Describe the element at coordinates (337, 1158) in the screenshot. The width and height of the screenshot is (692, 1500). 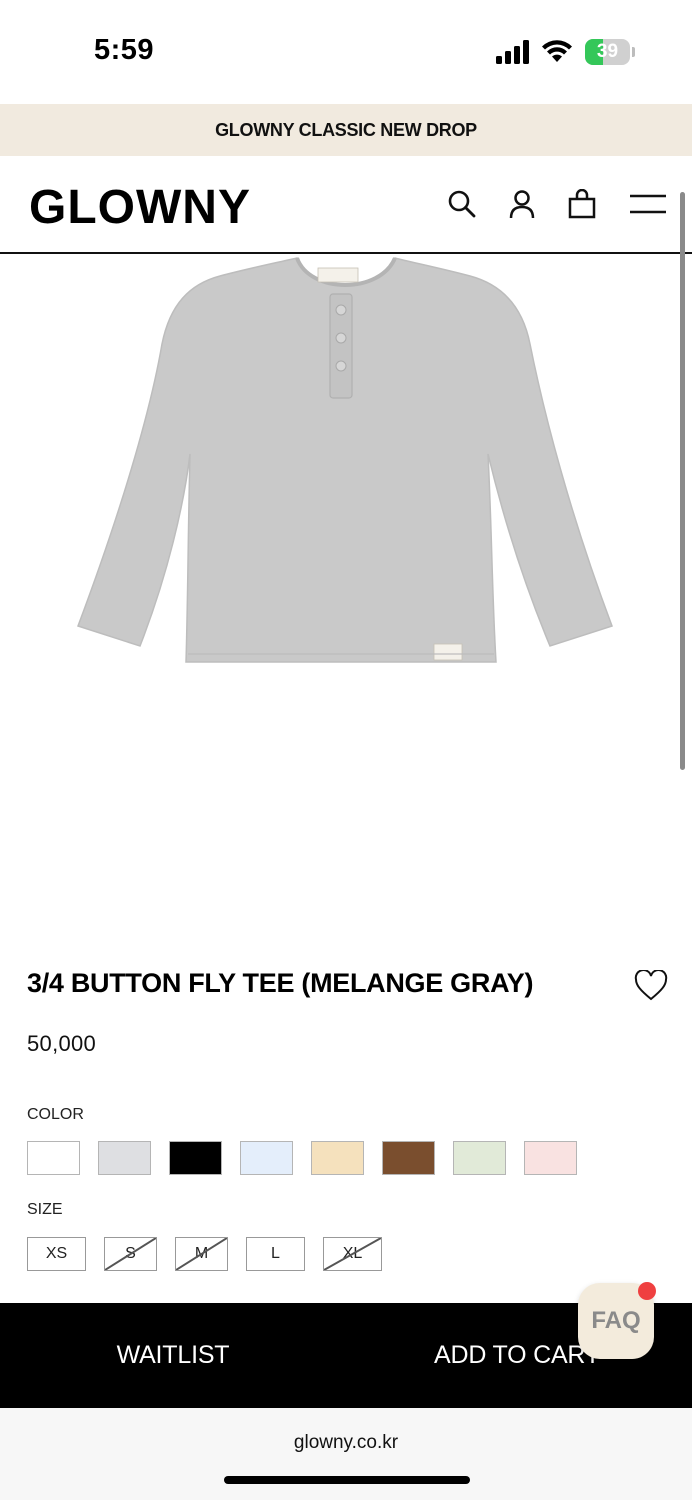
I see `color-swatch-beige` at that location.